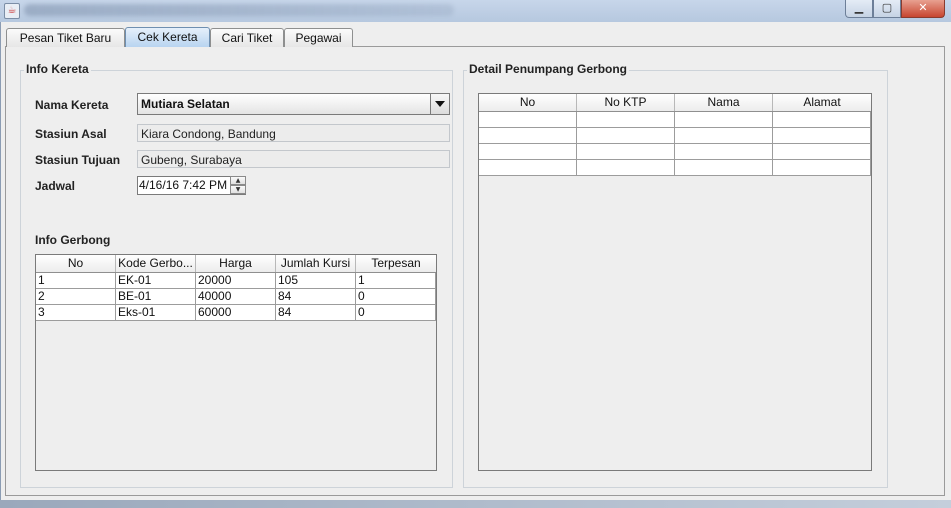  Describe the element at coordinates (71, 134) in the screenshot. I see `stasiun-asal-label: Stasiun Asal` at that location.